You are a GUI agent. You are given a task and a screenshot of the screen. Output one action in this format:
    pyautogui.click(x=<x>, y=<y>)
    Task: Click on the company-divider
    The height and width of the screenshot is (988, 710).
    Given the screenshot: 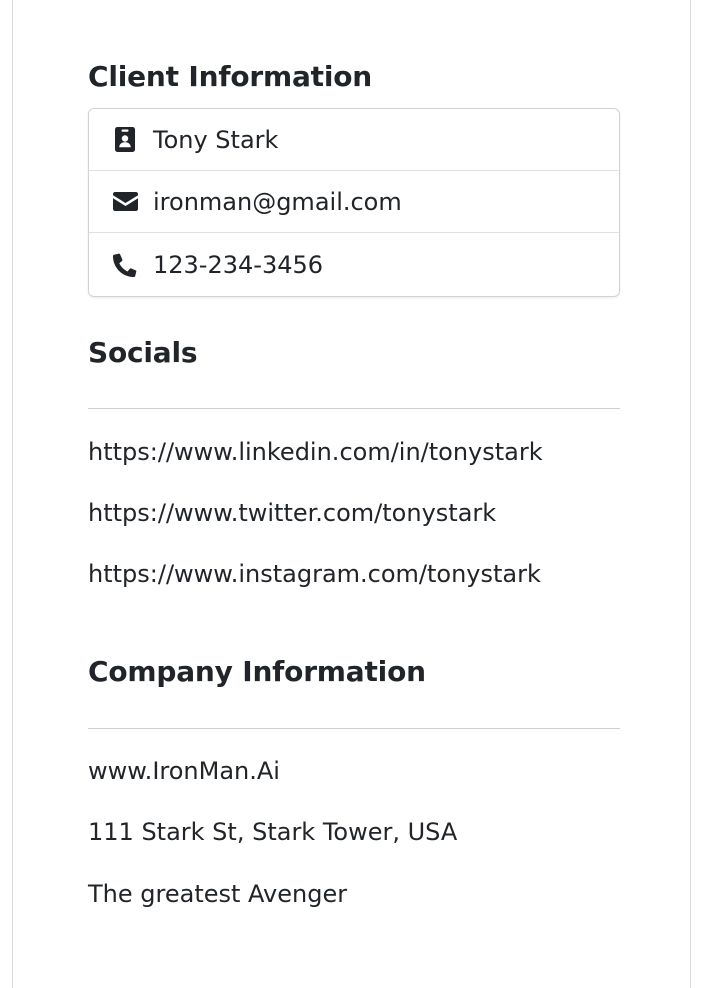 What is the action you would take?
    pyautogui.click(x=354, y=728)
    